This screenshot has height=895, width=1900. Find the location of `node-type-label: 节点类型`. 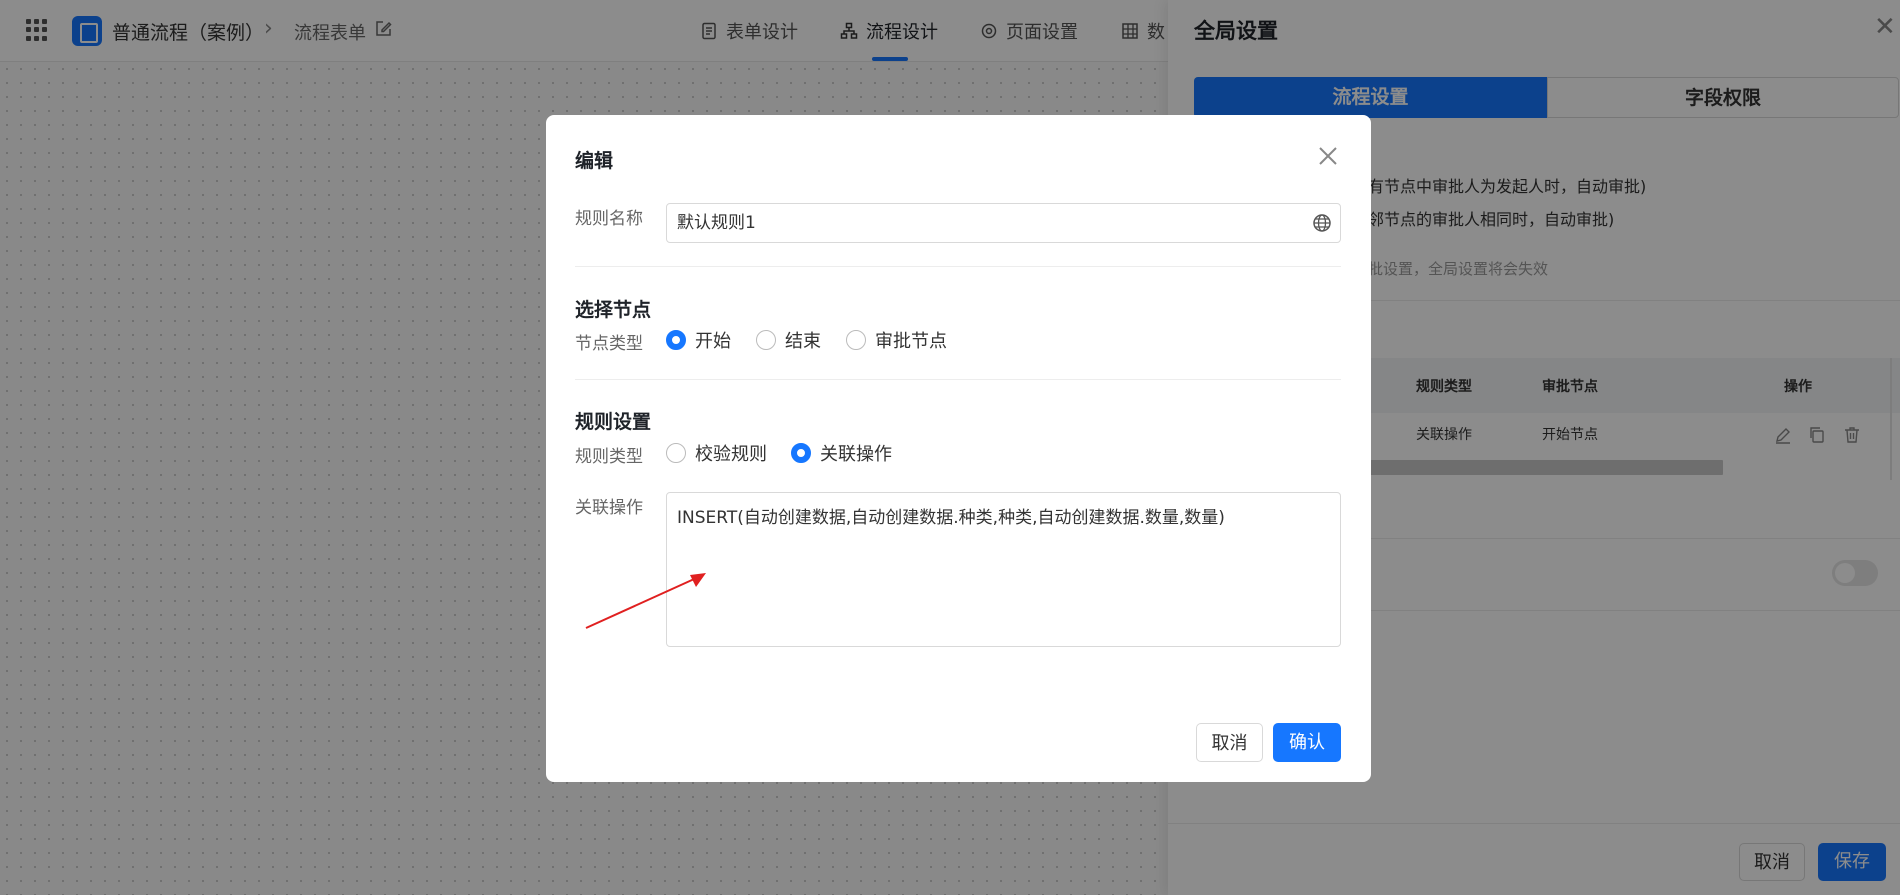

node-type-label: 节点类型 is located at coordinates (609, 344).